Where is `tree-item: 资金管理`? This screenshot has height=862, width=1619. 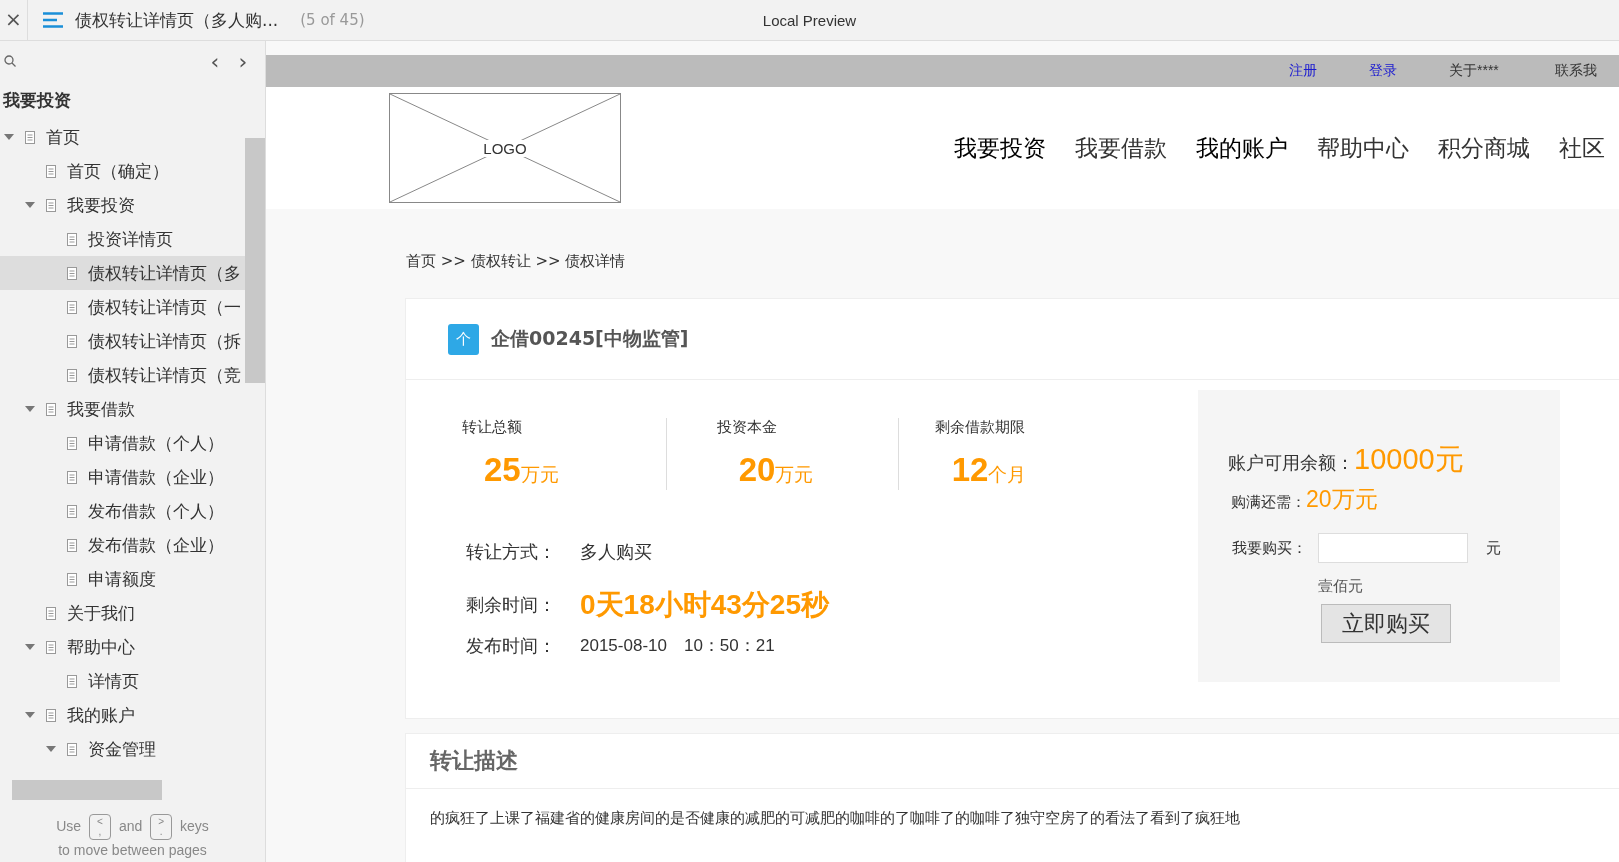
tree-item: 资金管理 is located at coordinates (122, 749).